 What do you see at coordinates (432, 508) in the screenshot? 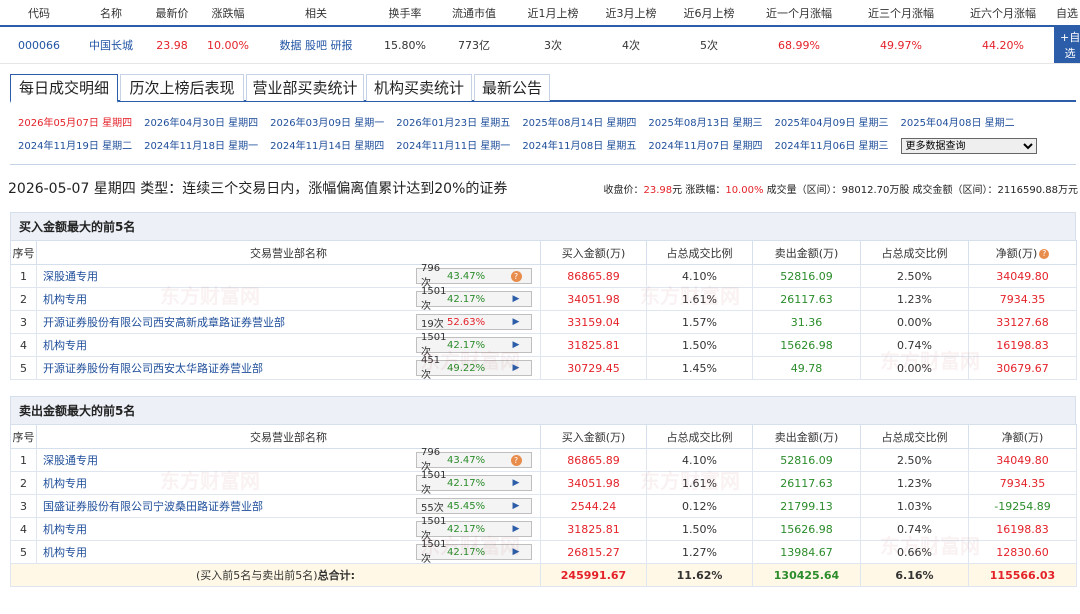
I see `listing-count: 55次` at bounding box center [432, 508].